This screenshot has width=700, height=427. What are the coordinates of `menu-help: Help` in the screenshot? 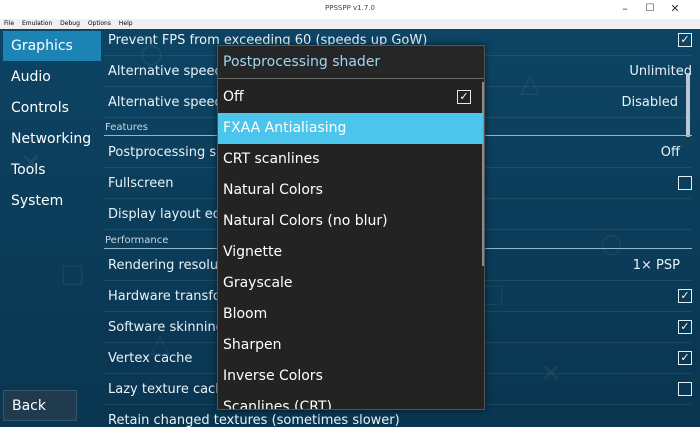 It's located at (126, 24).